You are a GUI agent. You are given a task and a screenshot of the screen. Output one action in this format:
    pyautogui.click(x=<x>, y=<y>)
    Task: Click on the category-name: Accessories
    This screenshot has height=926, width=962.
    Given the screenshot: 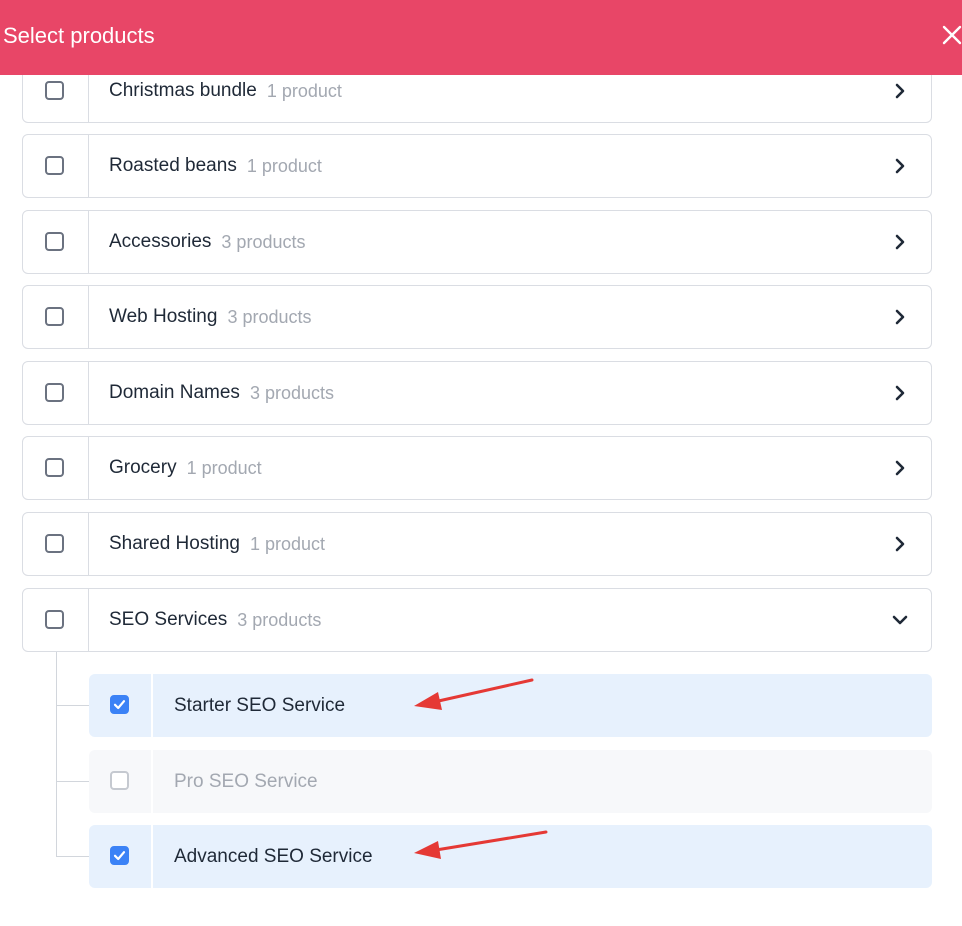 What is the action you would take?
    pyautogui.click(x=160, y=241)
    